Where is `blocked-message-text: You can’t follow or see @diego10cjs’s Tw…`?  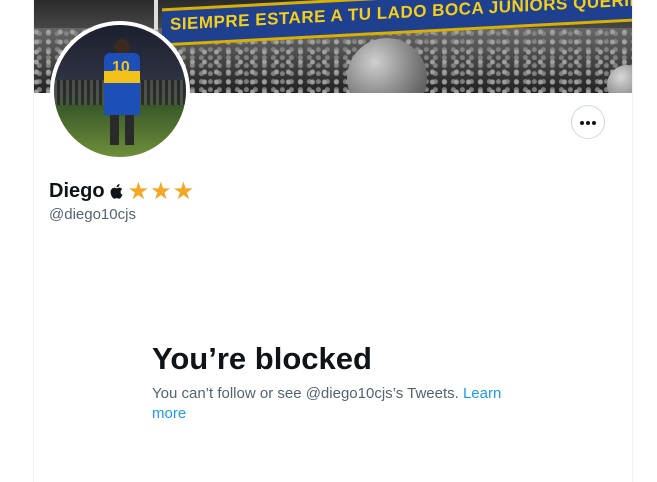
blocked-message-text: You can’t follow or see @diego10cjs’s Tw… is located at coordinates (307, 393).